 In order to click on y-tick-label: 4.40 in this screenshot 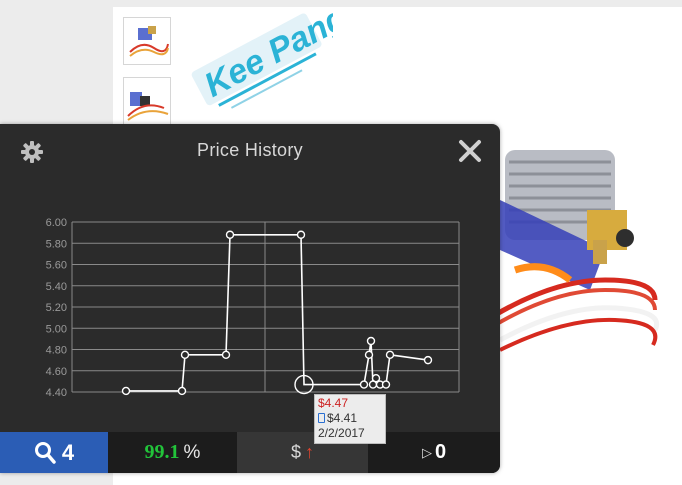, I will do `click(56, 393)`.